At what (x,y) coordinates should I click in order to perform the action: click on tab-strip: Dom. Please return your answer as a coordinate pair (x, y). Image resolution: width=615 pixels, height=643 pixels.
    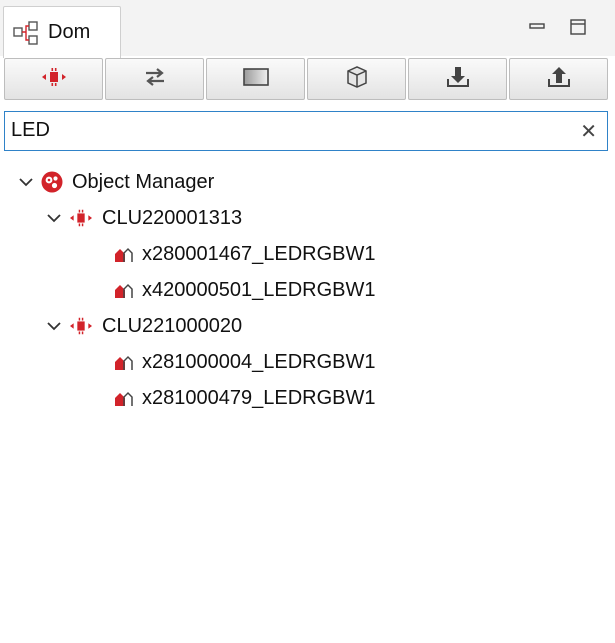
    Looking at the image, I should click on (307, 29).